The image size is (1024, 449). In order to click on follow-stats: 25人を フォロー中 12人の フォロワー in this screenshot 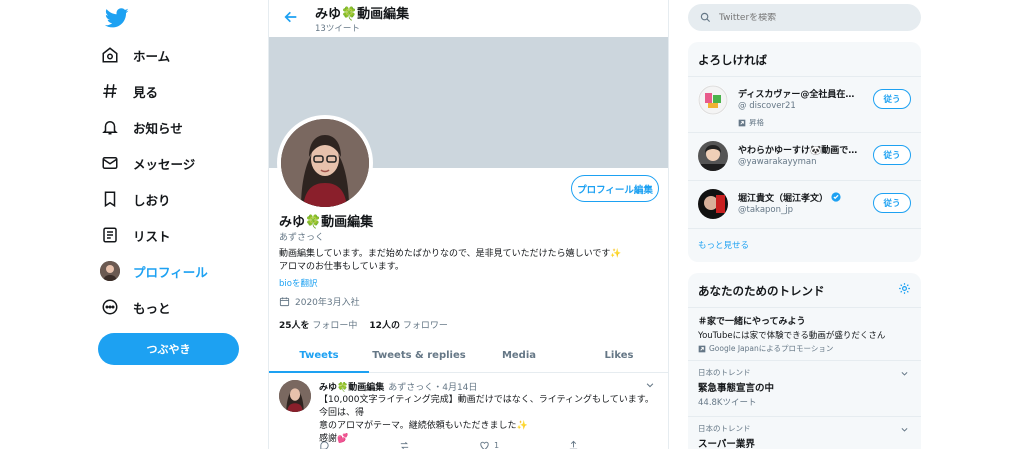, I will do `click(363, 324)`.